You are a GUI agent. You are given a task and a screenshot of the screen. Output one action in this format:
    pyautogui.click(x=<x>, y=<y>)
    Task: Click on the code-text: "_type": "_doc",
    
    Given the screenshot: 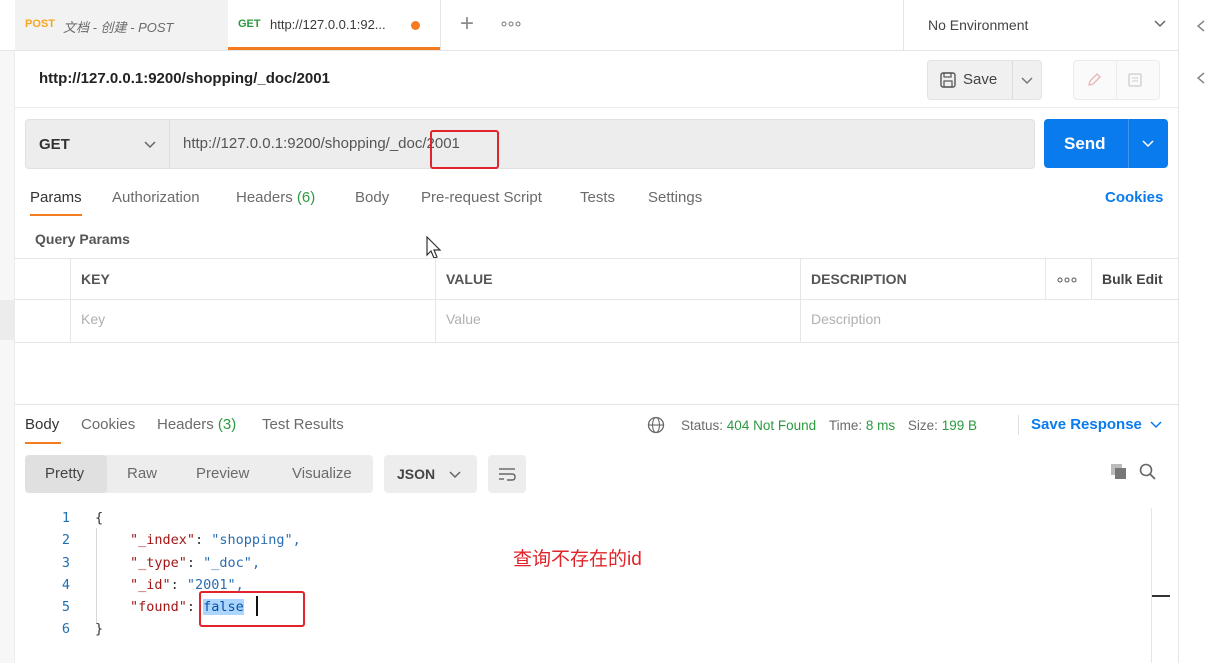 What is the action you would take?
    pyautogui.click(x=195, y=562)
    